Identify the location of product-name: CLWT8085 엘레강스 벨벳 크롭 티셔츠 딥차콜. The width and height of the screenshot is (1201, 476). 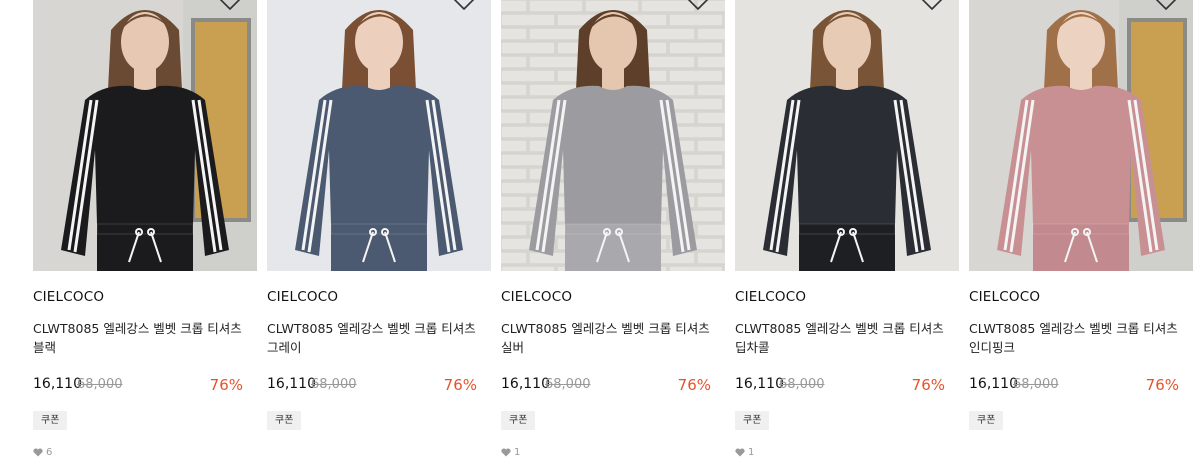
(842, 338).